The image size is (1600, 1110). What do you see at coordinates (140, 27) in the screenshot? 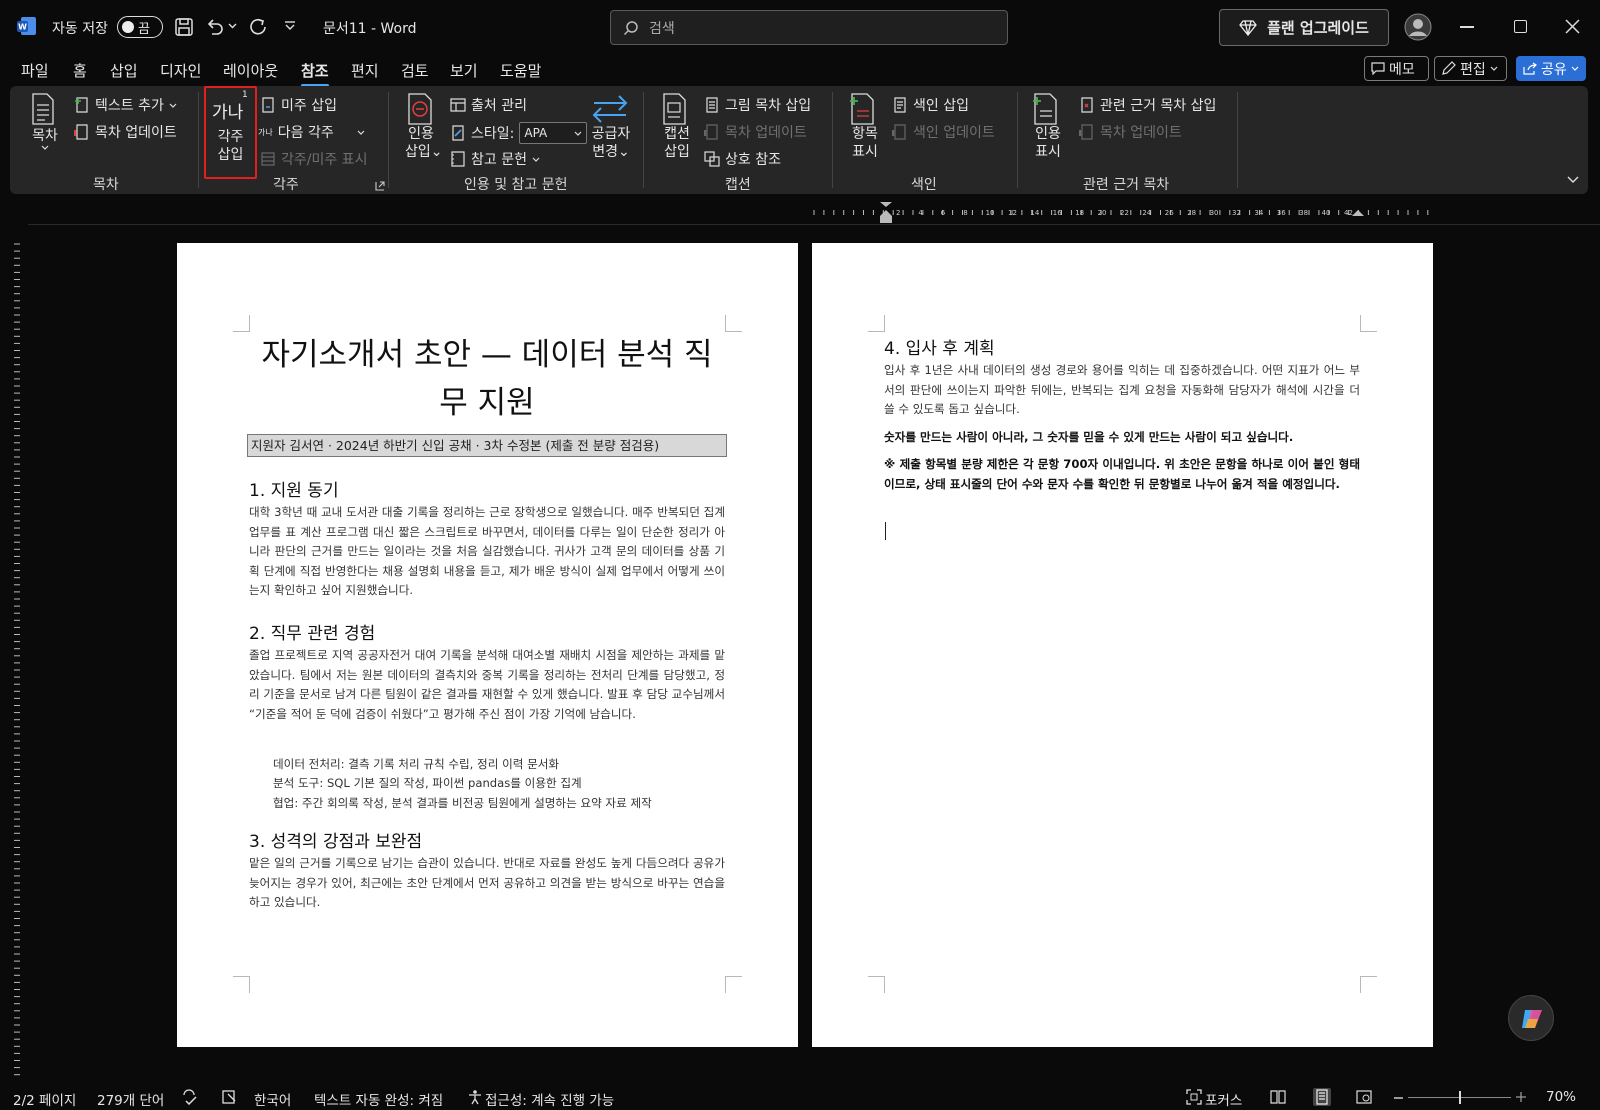
I see `autosave-toggle: 끔` at bounding box center [140, 27].